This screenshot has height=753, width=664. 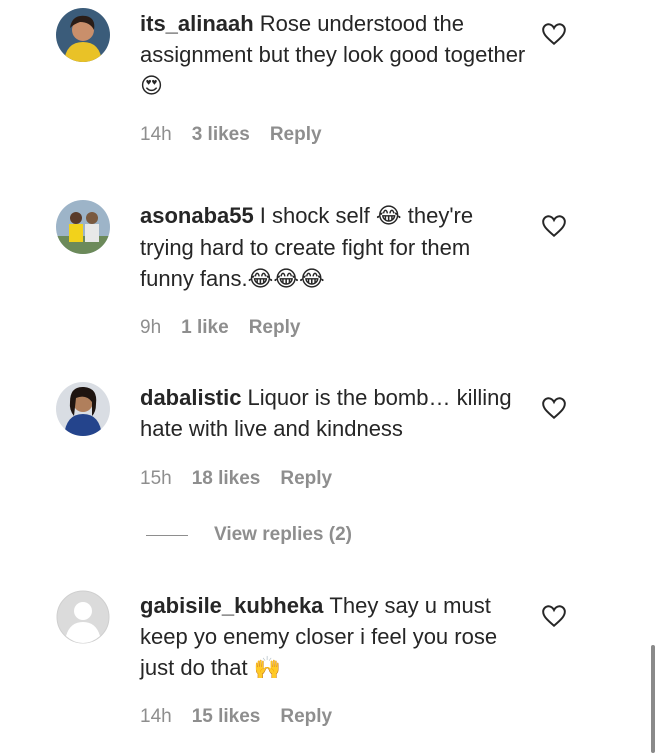 I want to click on comment-time: 9h, so click(x=151, y=327).